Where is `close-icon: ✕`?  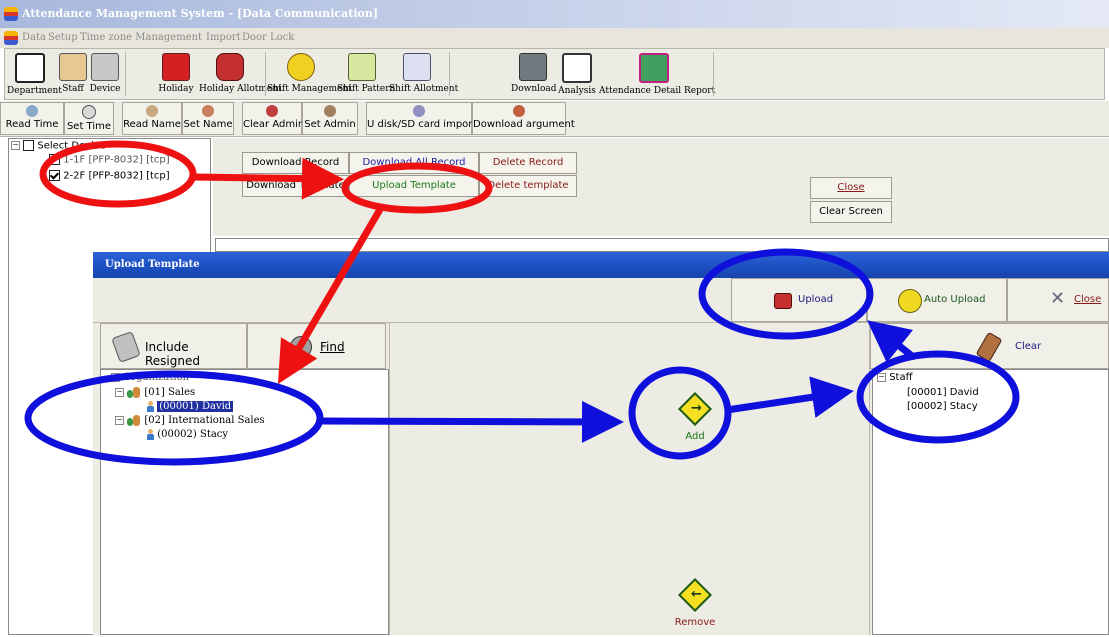 close-icon: ✕ is located at coordinates (1058, 298).